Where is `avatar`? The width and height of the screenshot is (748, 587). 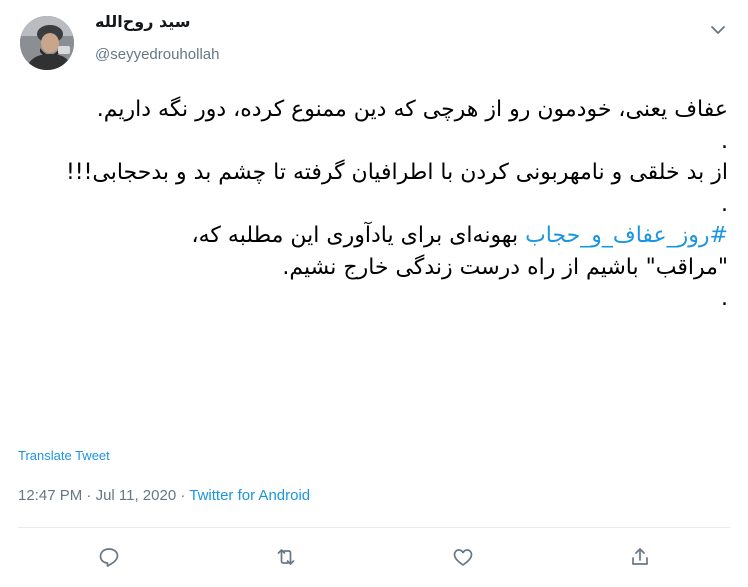 avatar is located at coordinates (47, 43).